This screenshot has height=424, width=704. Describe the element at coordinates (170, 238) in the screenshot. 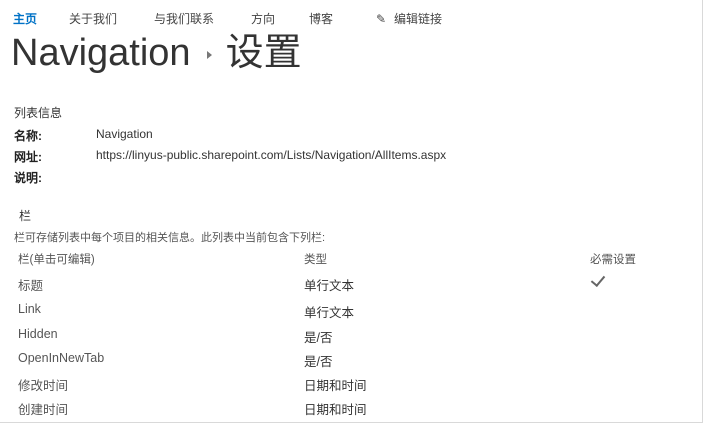

I see `columns-description: 栏可存储列表中每个项目的相关信息。此列表中当前包含下列栏:` at that location.